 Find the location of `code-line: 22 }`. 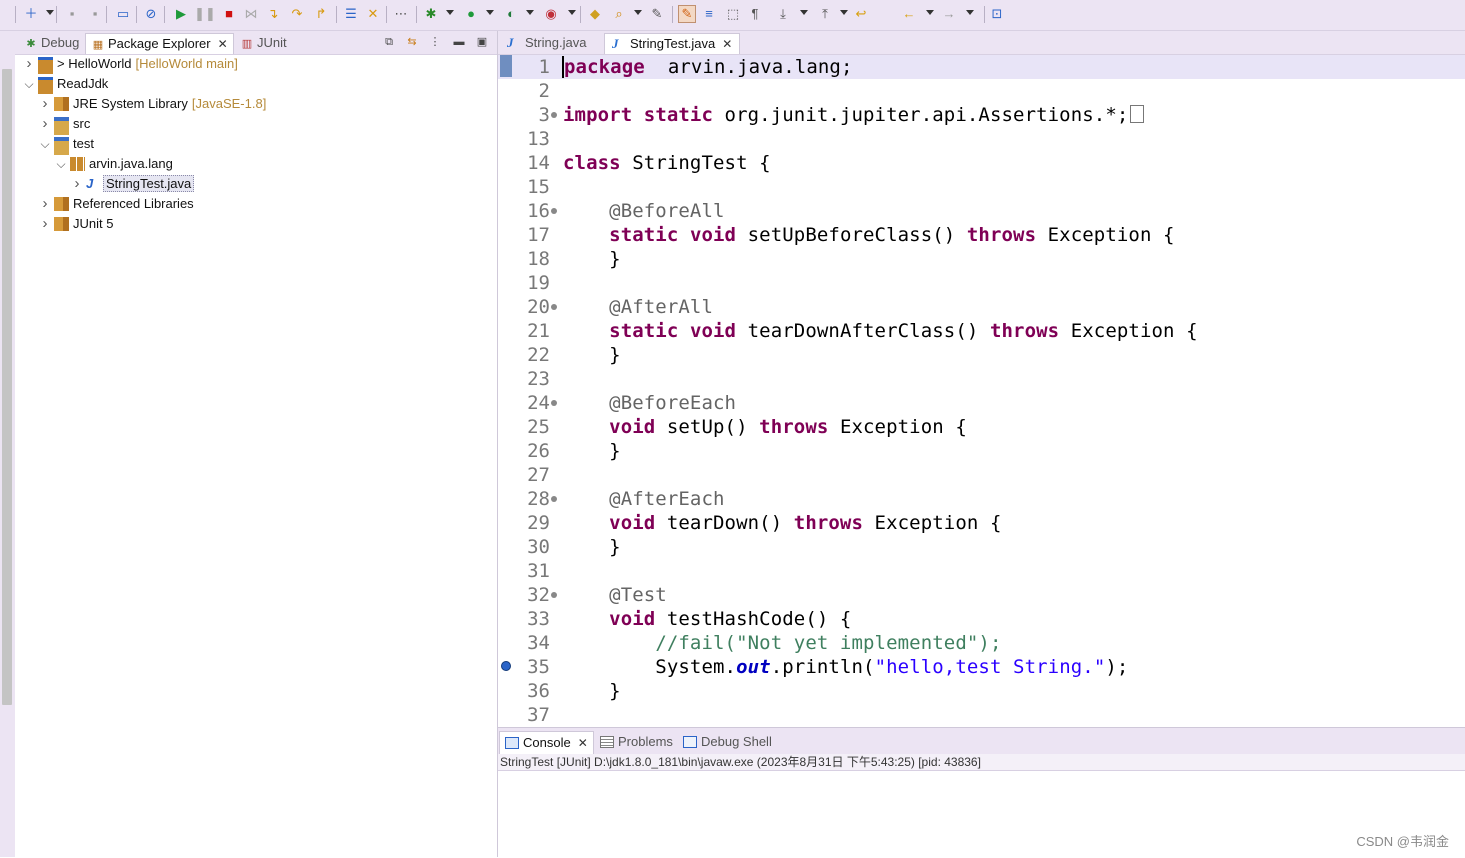

code-line: 22 } is located at coordinates (981, 355).